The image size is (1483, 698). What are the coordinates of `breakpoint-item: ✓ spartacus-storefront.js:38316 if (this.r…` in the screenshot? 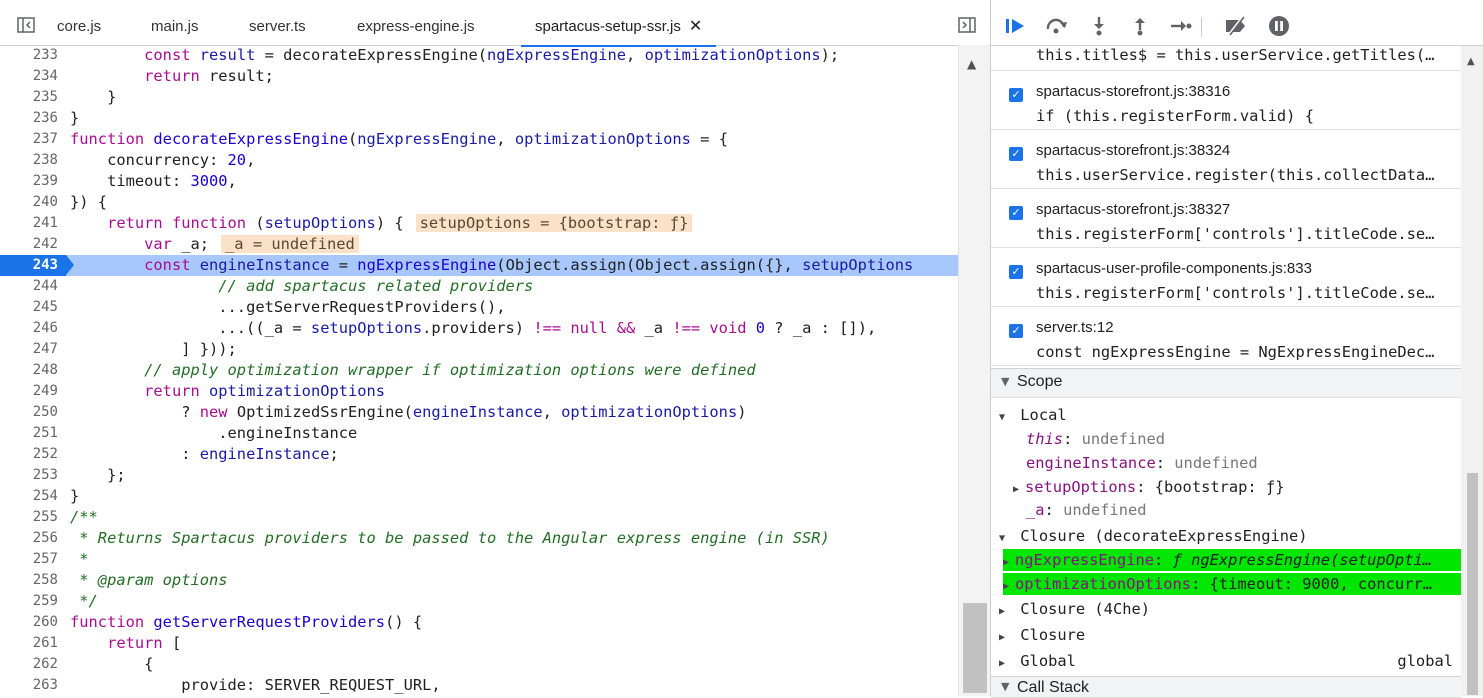 It's located at (1226, 100).